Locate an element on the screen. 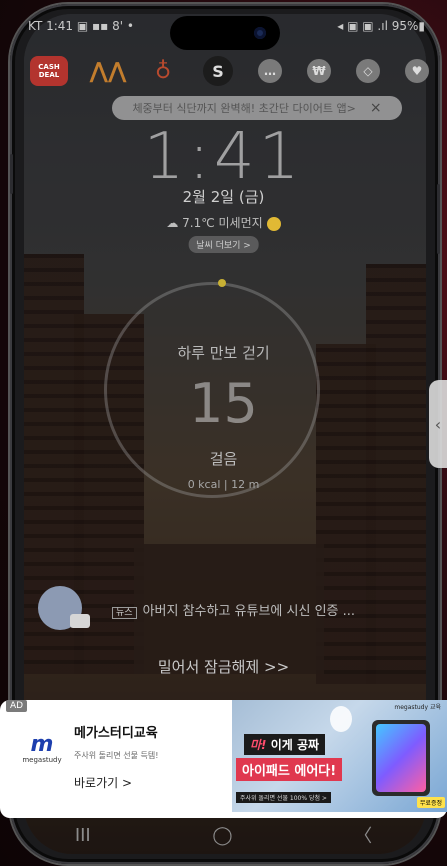  lock-date: 2월 2일 (금) is located at coordinates (223, 197).